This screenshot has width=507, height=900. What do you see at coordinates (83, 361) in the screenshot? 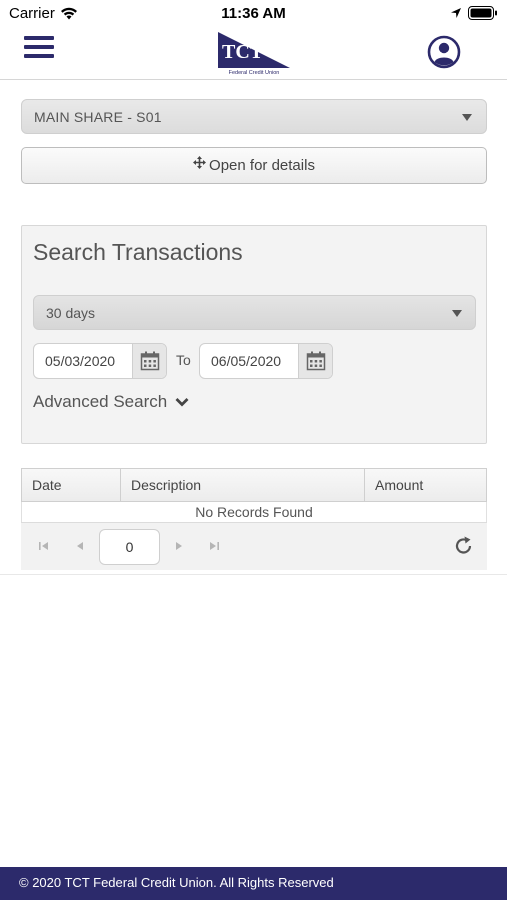
I see `from-date-input` at bounding box center [83, 361].